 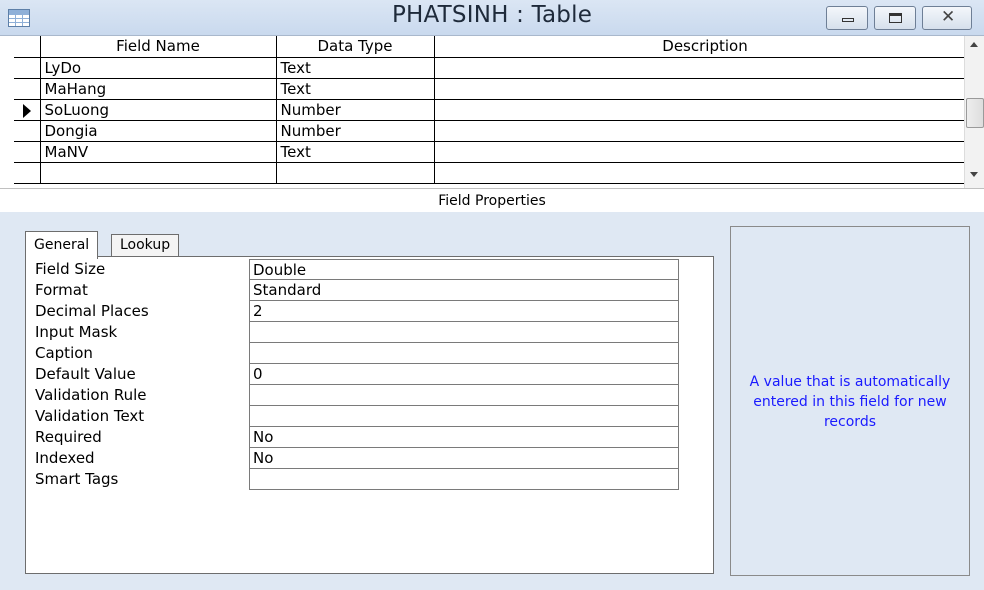 What do you see at coordinates (355, 172) in the screenshot?
I see `data-type-cell` at bounding box center [355, 172].